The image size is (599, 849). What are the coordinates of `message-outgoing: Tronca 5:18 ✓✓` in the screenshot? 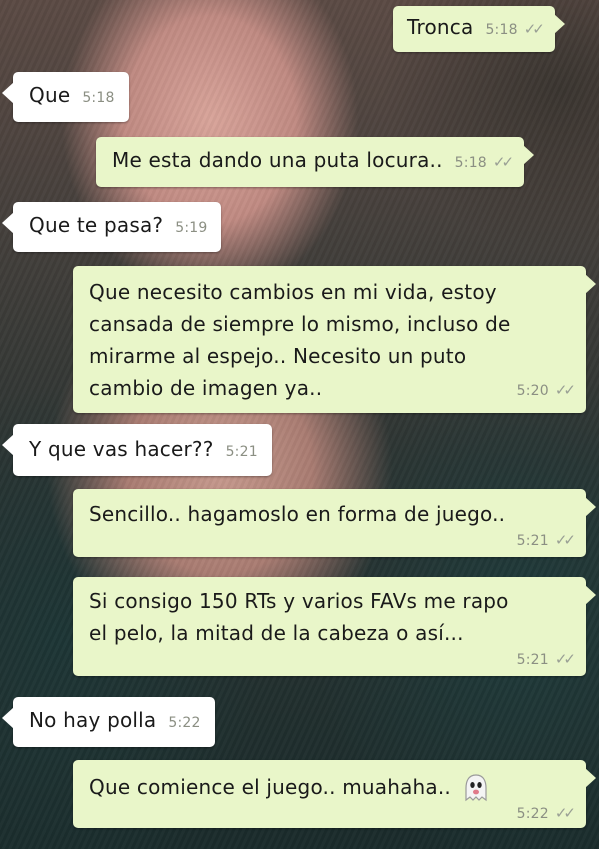 It's located at (479, 29).